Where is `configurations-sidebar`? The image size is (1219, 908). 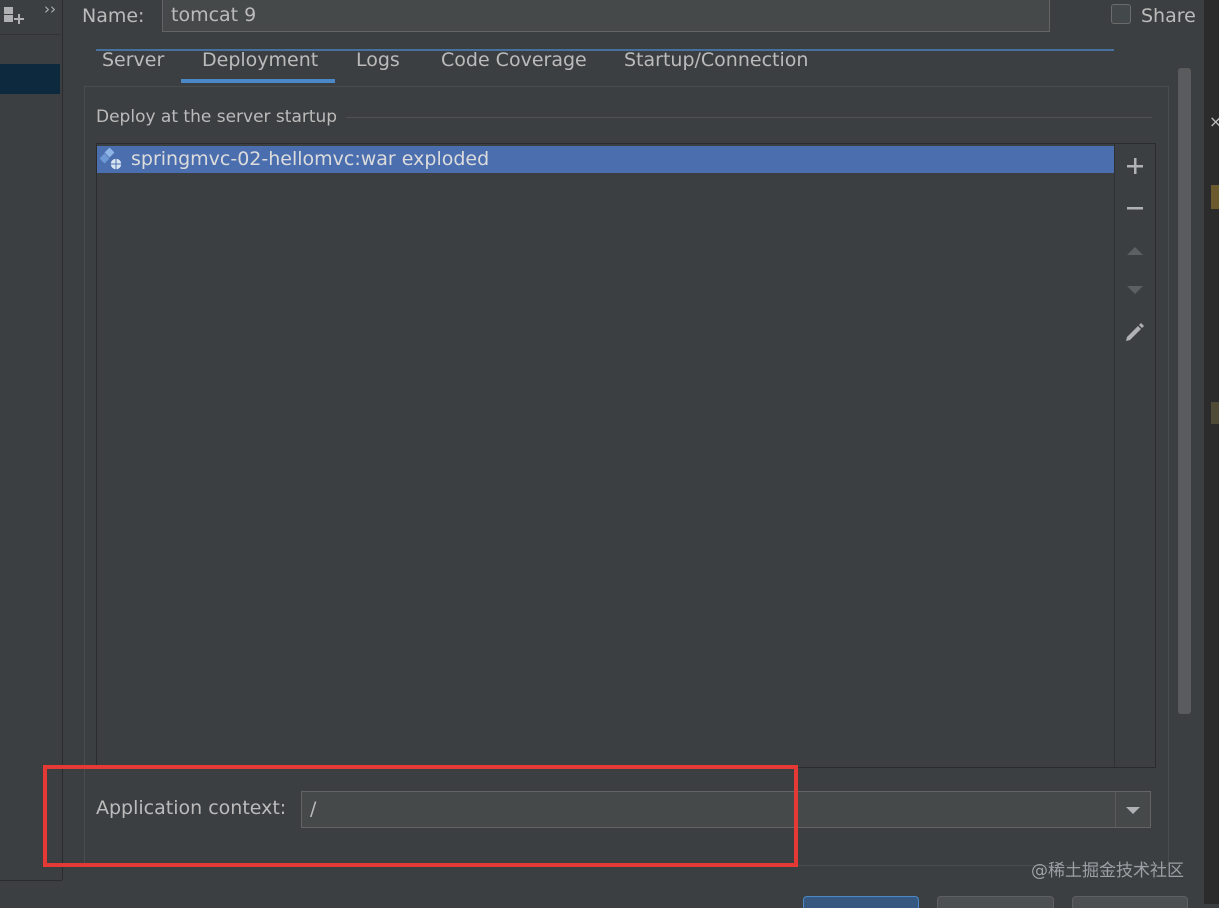
configurations-sidebar is located at coordinates (31, 440).